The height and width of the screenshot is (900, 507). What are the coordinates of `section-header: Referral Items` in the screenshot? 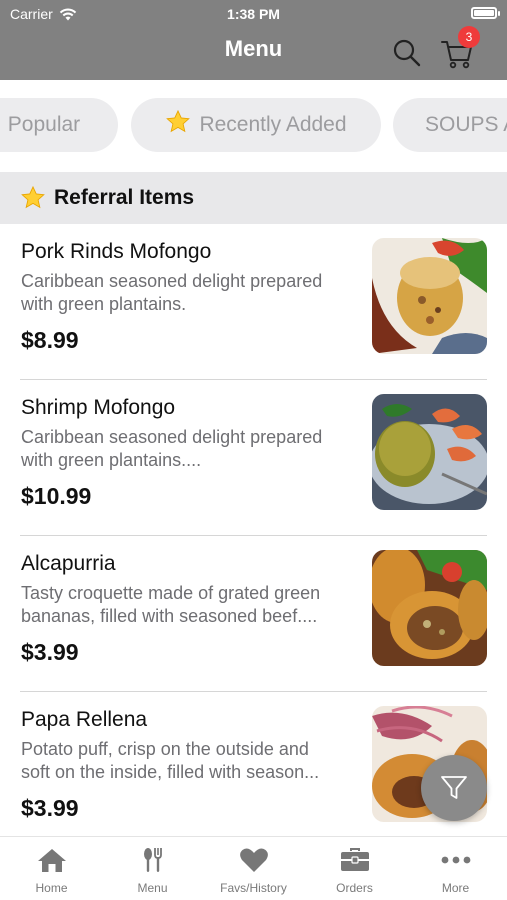 It's located at (253, 198).